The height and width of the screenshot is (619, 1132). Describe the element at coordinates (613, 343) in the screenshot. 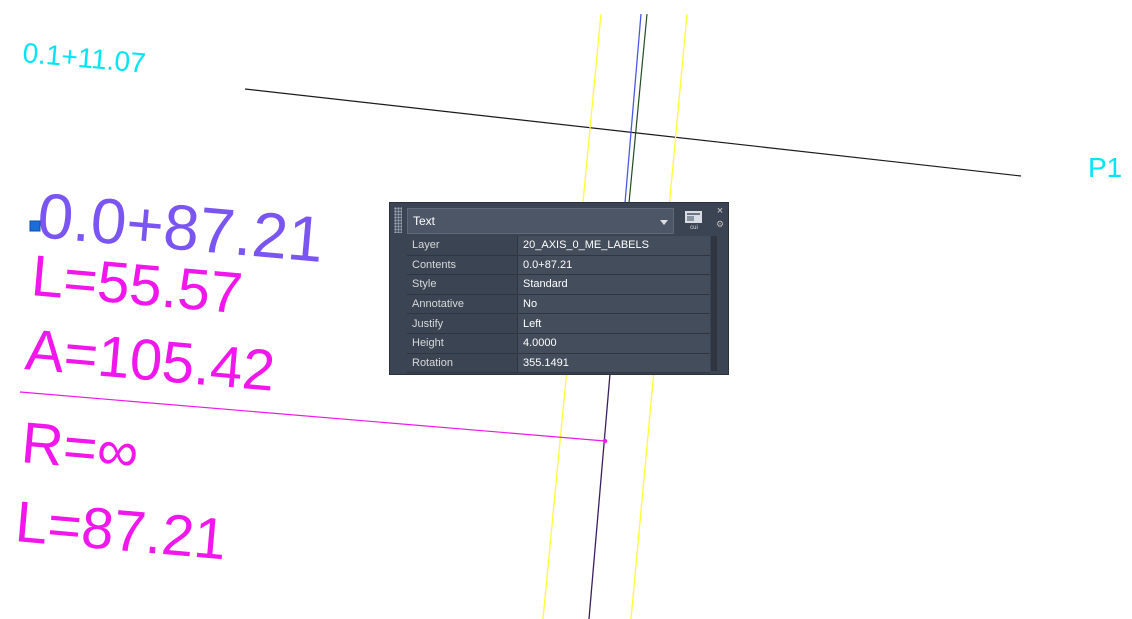

I see `property-value: 4.0000` at that location.